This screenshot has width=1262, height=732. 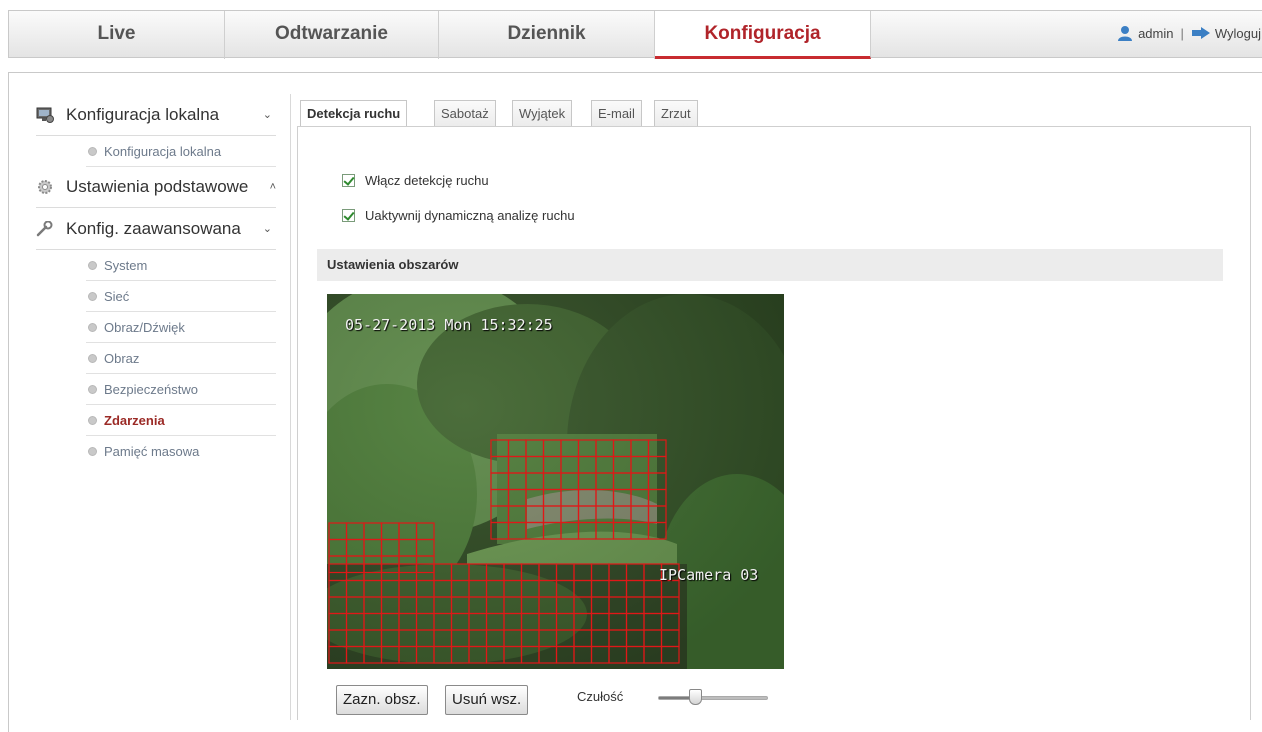 I want to click on sidebar-section-basic-settings: Ustawienia podstawowe ˄, so click(x=156, y=187).